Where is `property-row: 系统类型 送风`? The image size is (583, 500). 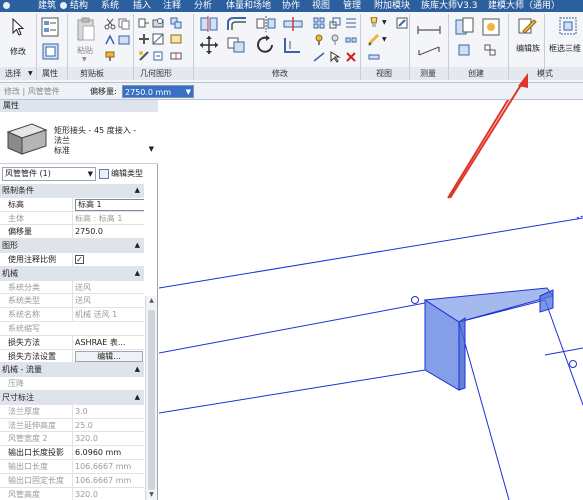
property-row: 系统类型 送风 is located at coordinates (72, 301).